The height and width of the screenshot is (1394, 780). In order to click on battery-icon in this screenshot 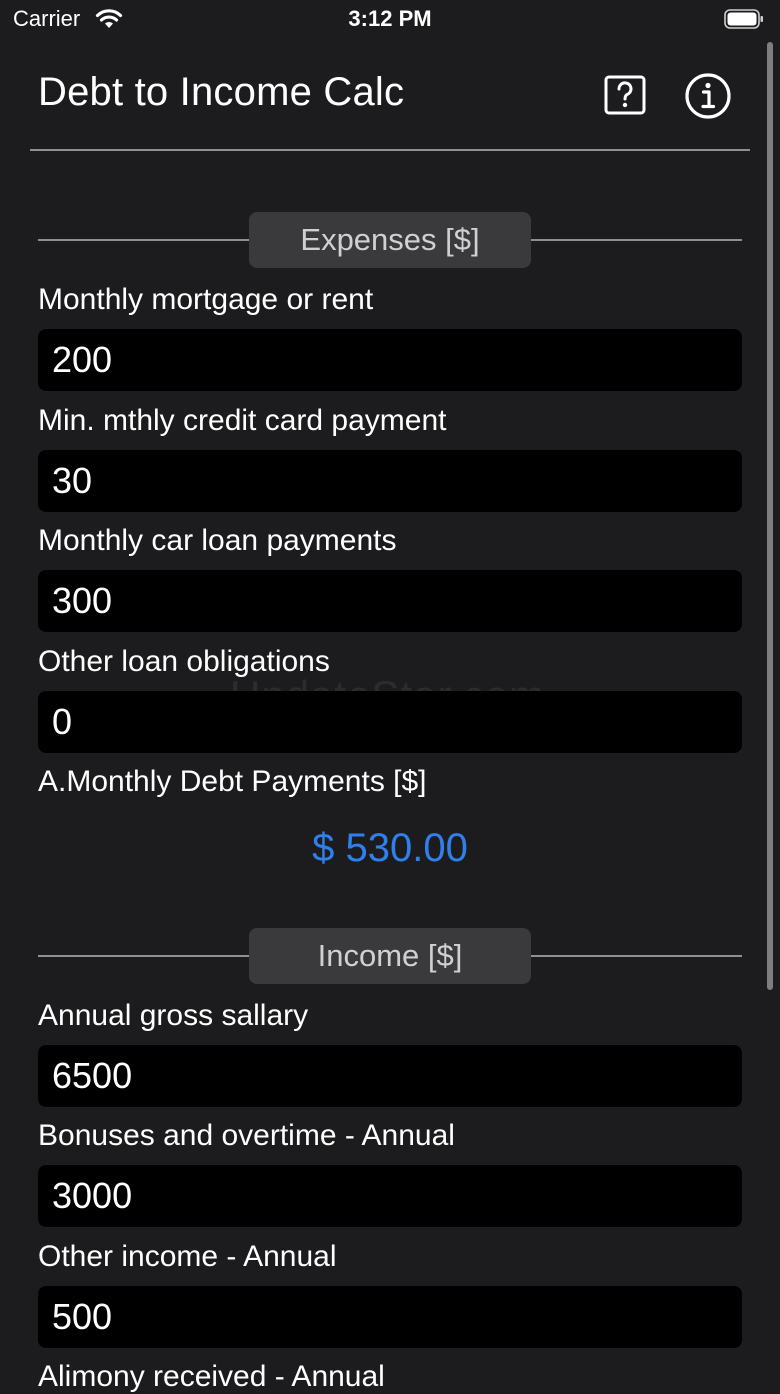, I will do `click(743, 19)`.